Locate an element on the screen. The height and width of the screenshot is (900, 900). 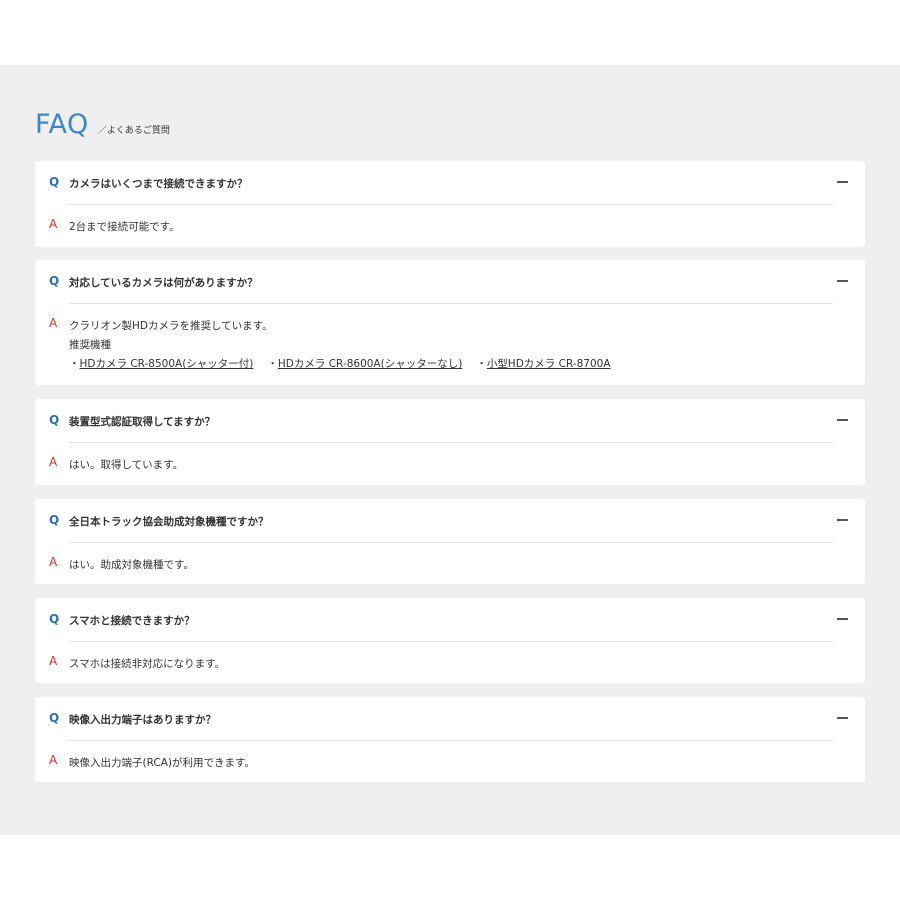
answer-line: クラリオン製HDカメラを推奨しています。 is located at coordinates (171, 326).